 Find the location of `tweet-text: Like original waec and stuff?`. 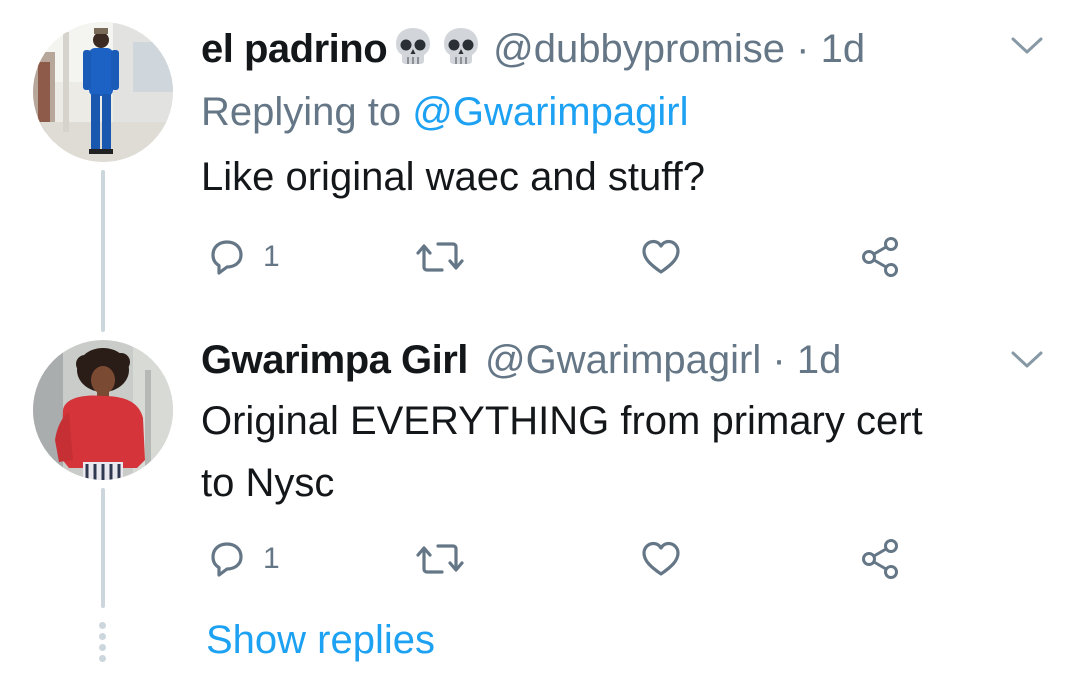

tweet-text: Like original waec and stuff? is located at coordinates (453, 177).